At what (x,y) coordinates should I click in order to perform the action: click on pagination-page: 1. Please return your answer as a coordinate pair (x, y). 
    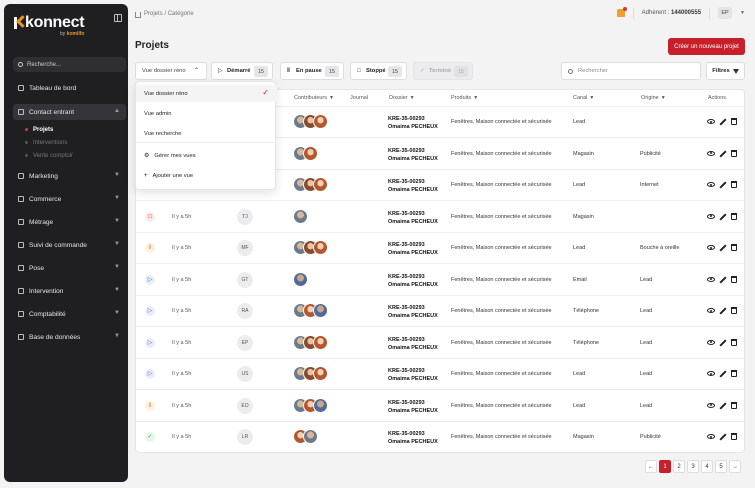
    Looking at the image, I should click on (665, 466).